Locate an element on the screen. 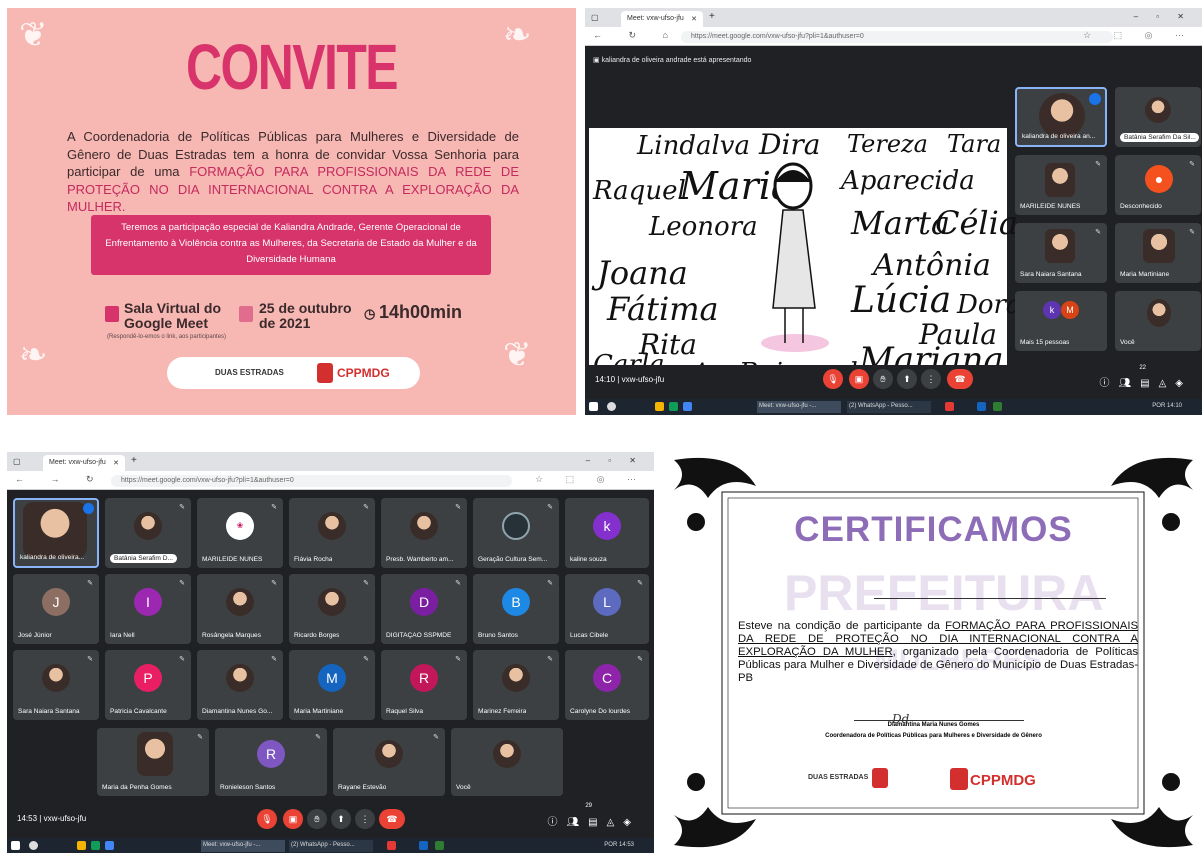 The height and width of the screenshot is (853, 1203). participant-tile: Ricardo Borges ✎ is located at coordinates (332, 609).